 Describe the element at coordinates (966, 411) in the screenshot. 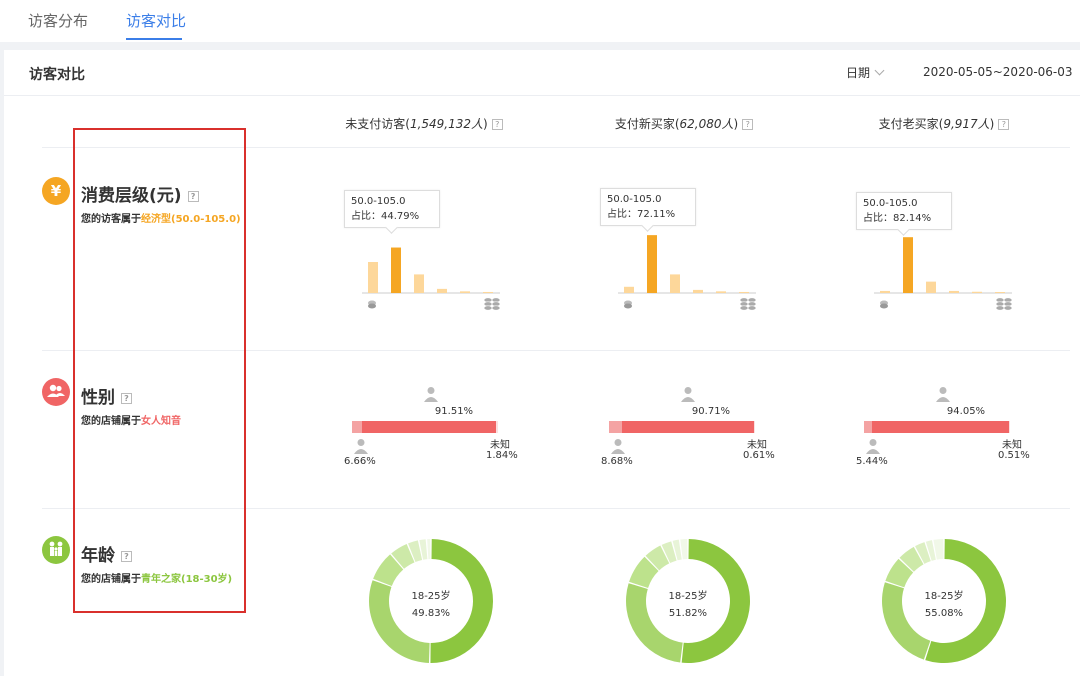

I see `female-share: 94.05%` at that location.